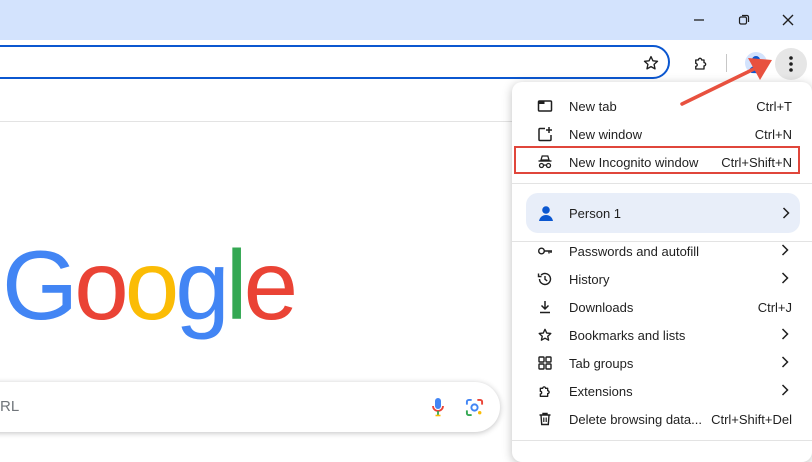 The width and height of the screenshot is (812, 462). Describe the element at coordinates (601, 307) in the screenshot. I see `menu-item-label: Downloads` at that location.